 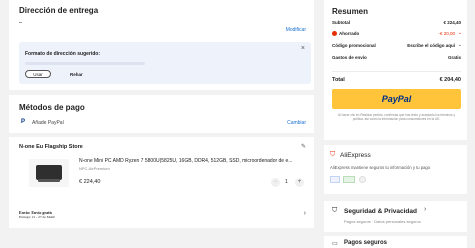 I want to click on total-label: Total, so click(x=338, y=80).